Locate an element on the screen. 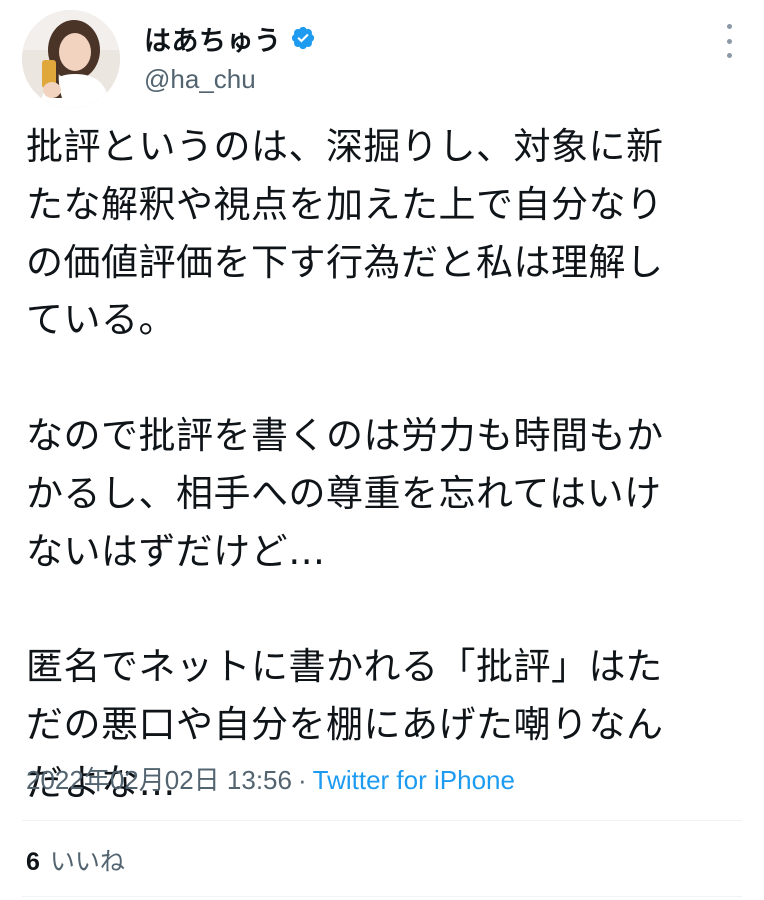 Image resolution: width=764 pixels, height=900 pixels. user-names: はあちゅう @ha_chu is located at coordinates (230, 56).